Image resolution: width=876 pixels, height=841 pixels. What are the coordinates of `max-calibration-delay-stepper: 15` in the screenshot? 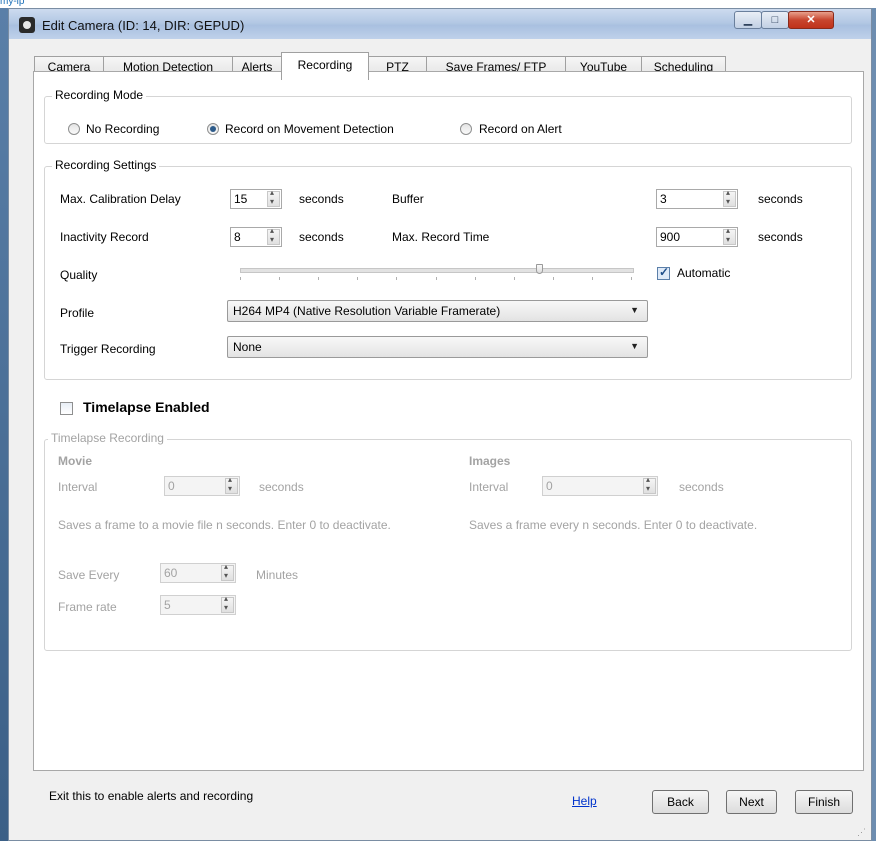 It's located at (256, 198).